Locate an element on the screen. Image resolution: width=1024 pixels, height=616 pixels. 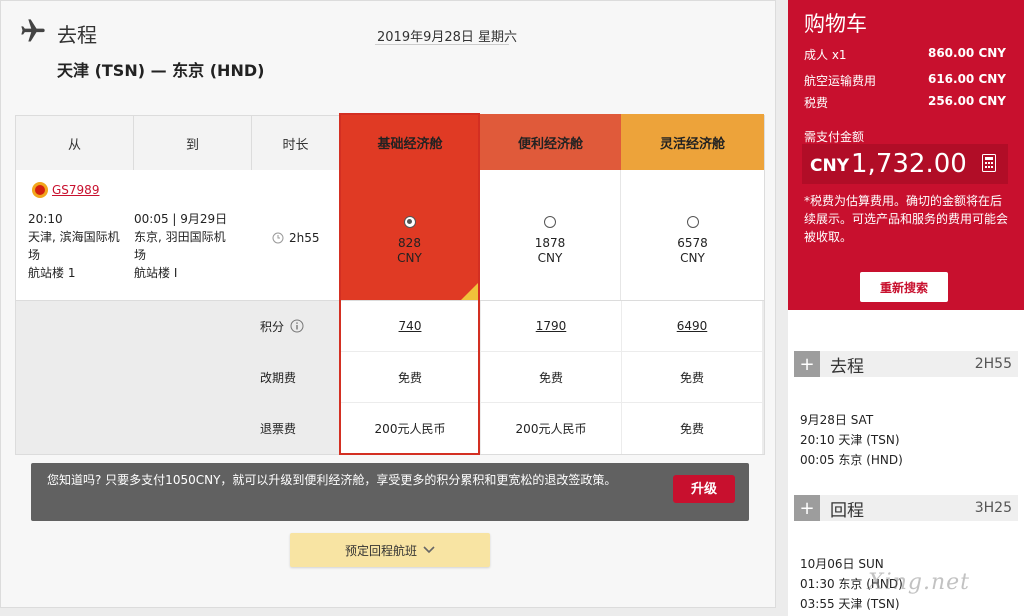
row-label-points: 积分 is located at coordinates (295, 326).